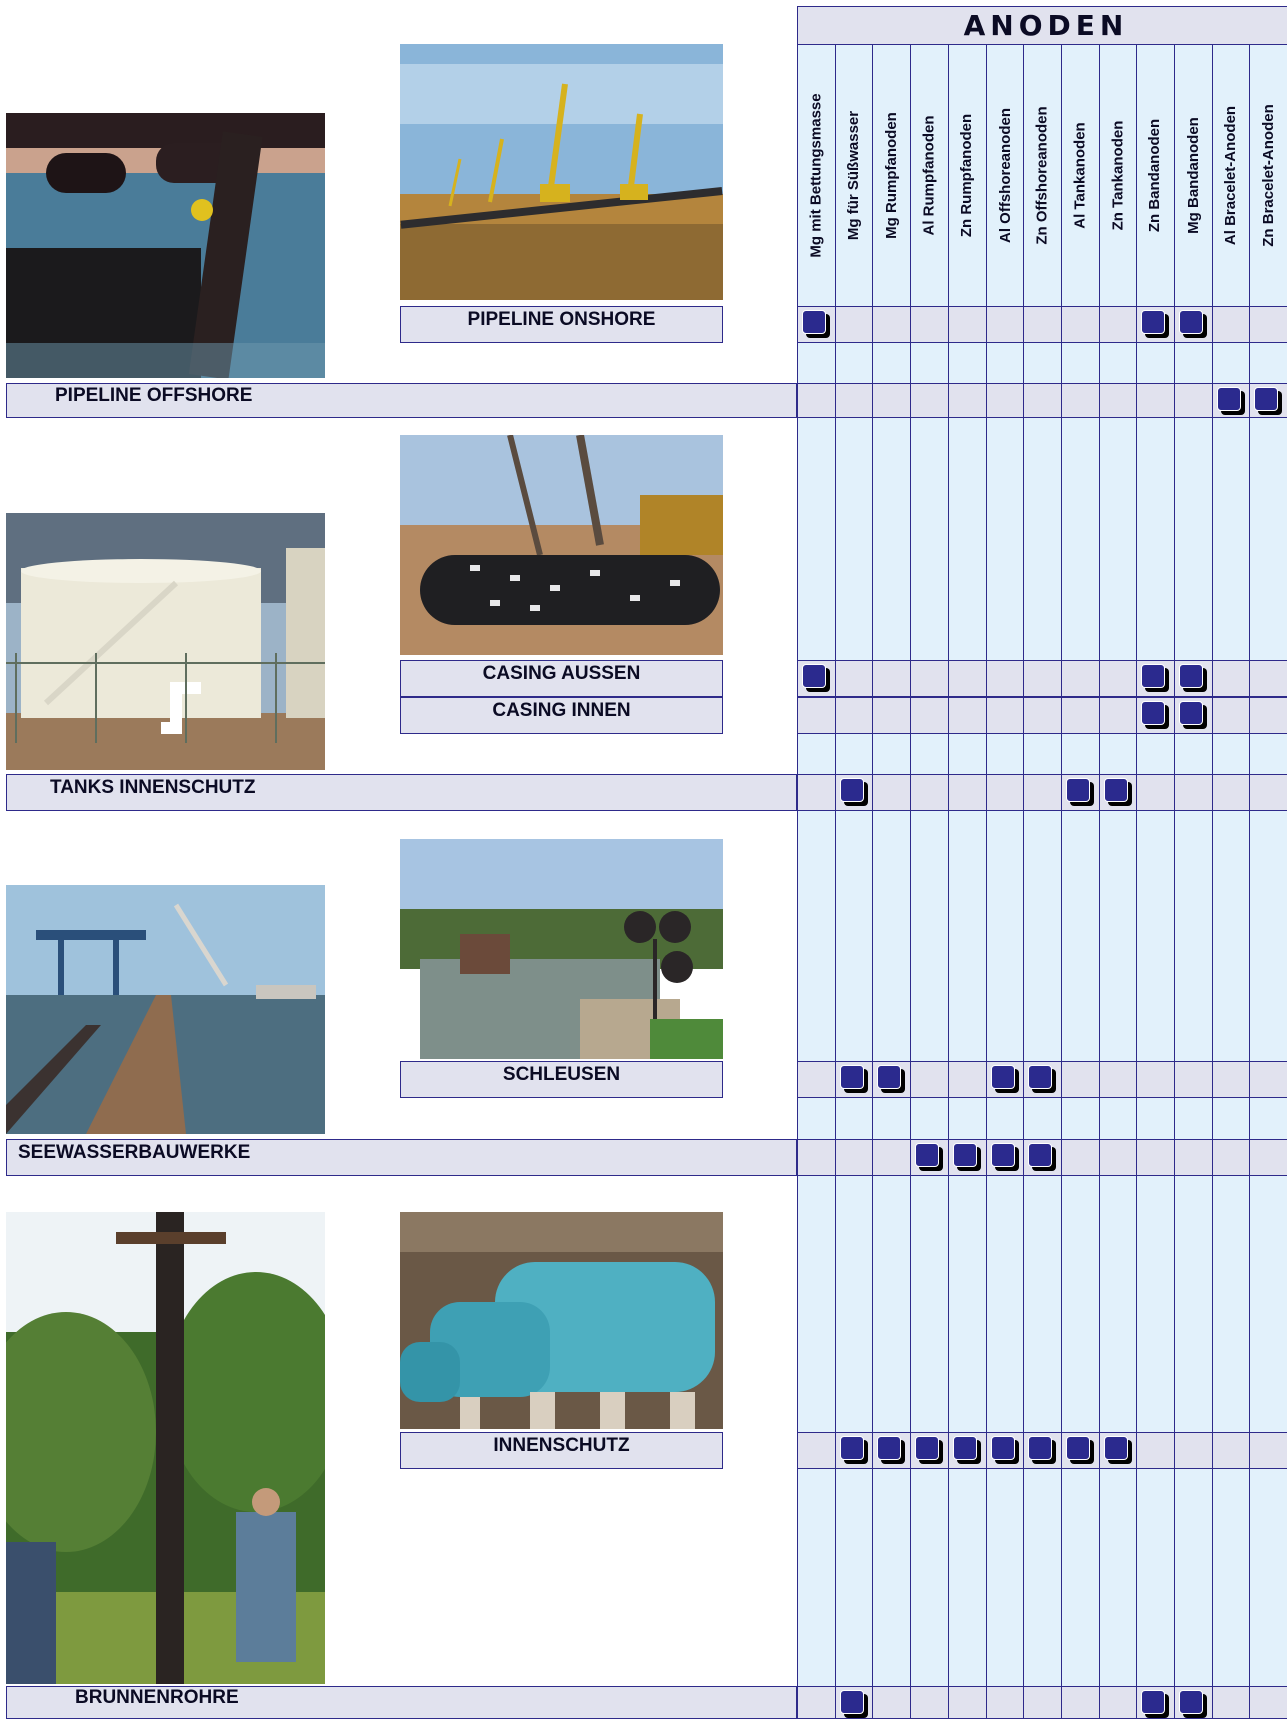  I want to click on column-label-al-tankanoden: Al Tankanoden, so click(1080, 175).